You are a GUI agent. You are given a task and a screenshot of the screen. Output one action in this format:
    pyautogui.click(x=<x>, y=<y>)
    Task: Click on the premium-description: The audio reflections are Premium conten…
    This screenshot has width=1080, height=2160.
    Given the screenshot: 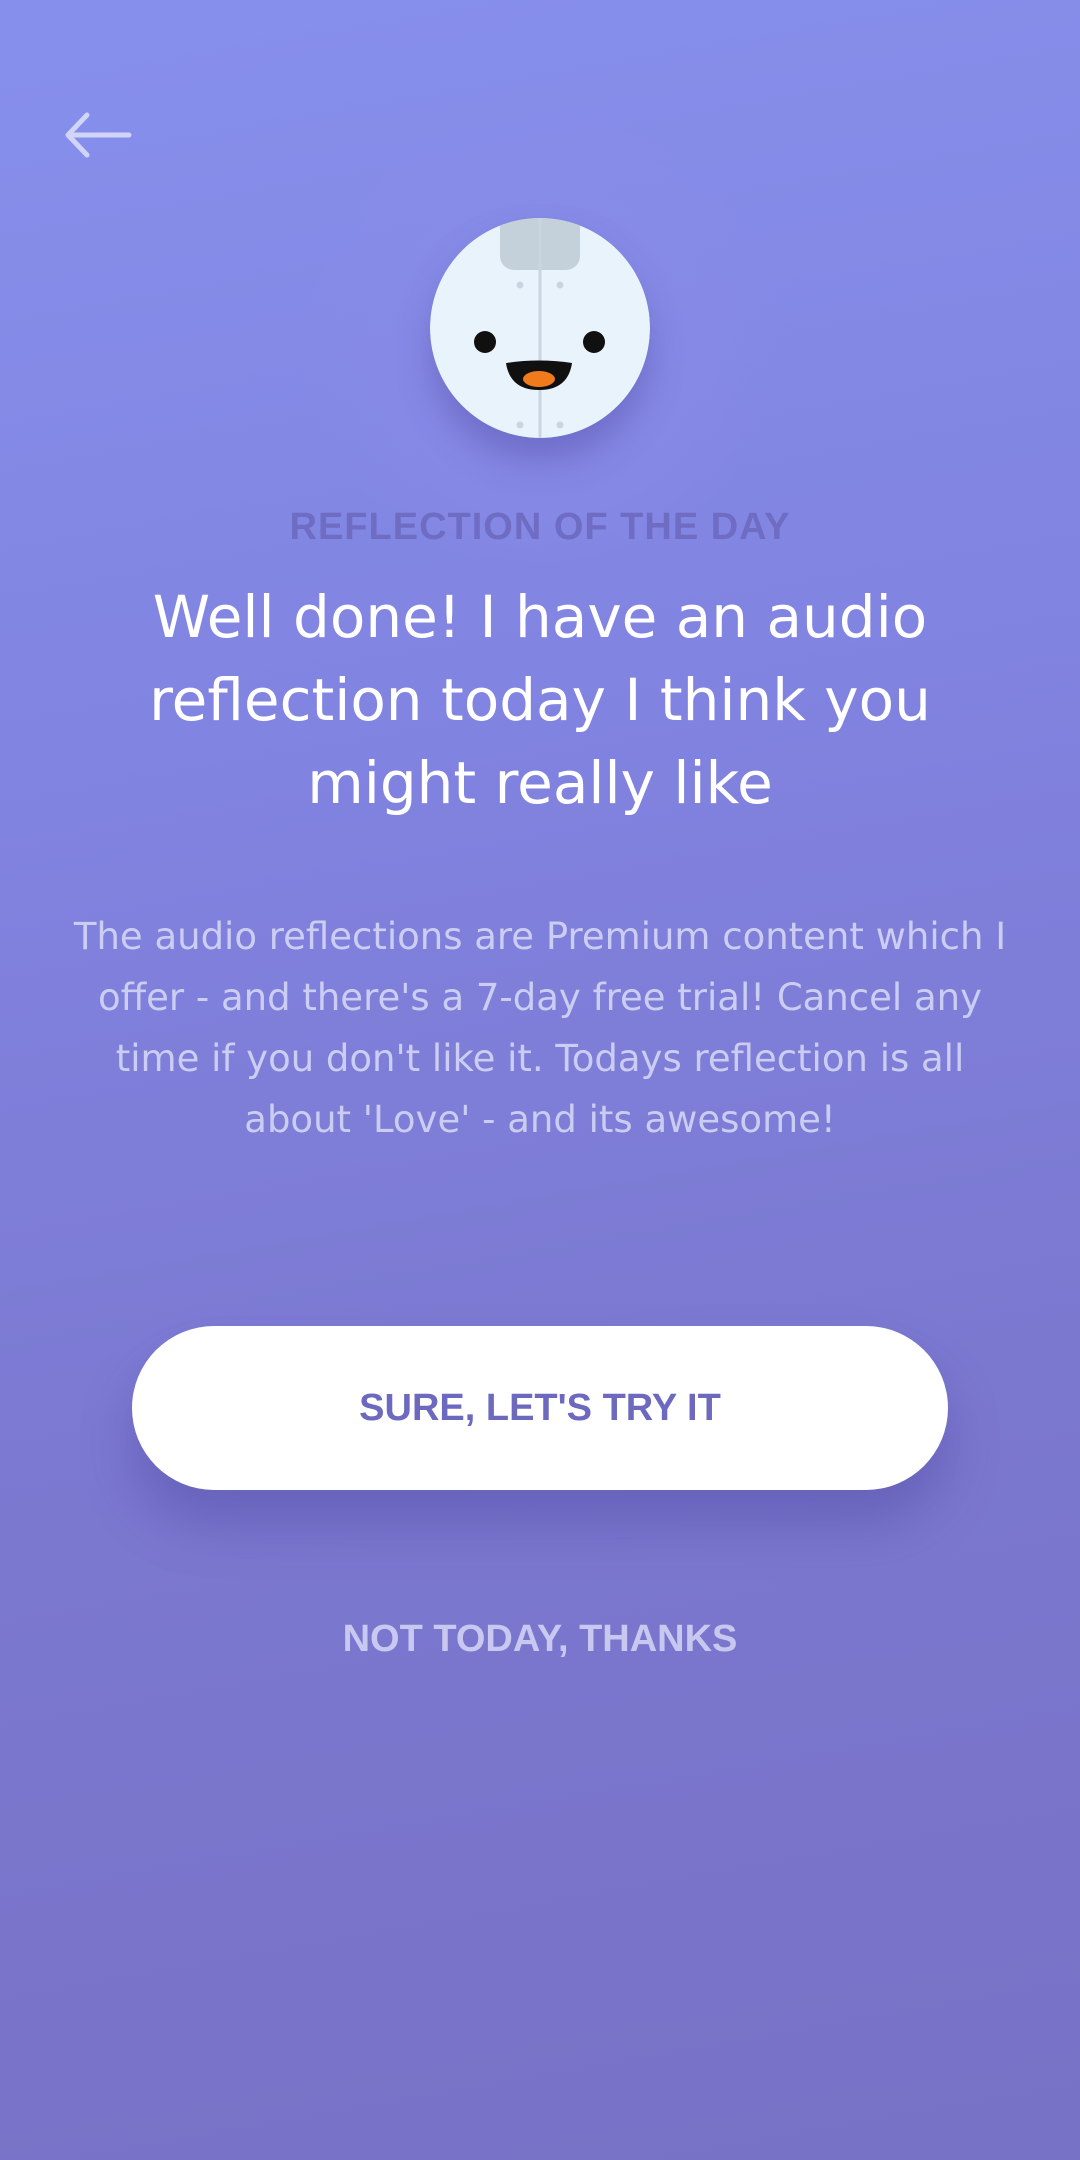 What is the action you would take?
    pyautogui.click(x=540, y=1028)
    